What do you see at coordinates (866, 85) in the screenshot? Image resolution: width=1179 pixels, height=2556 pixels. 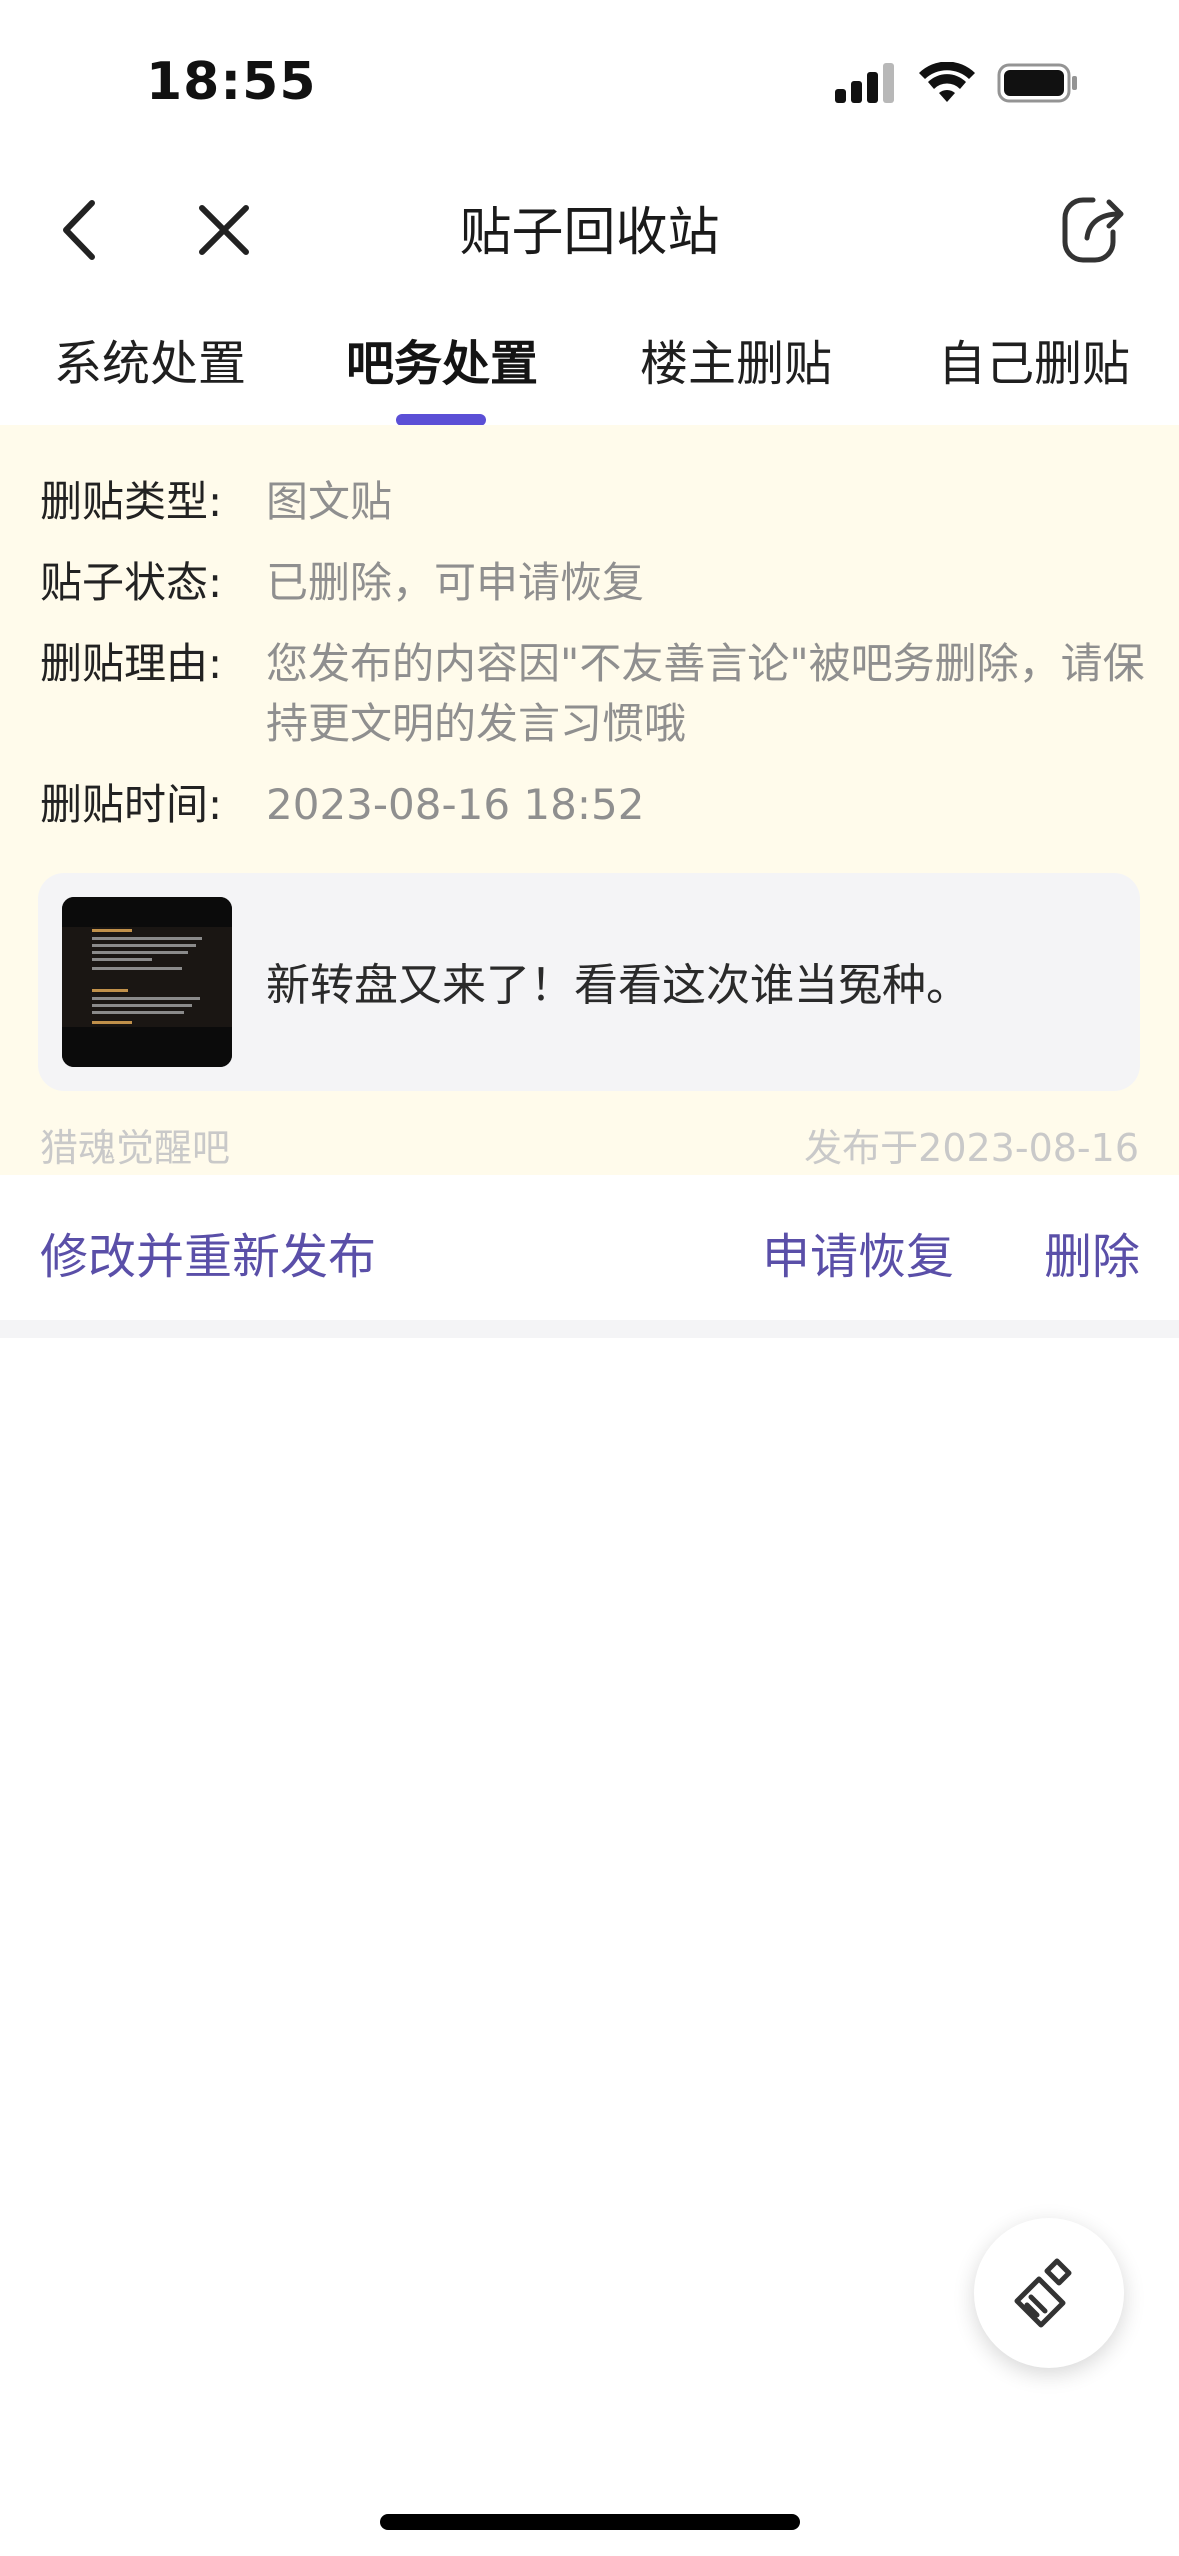 I see `cellular-signal-icon` at bounding box center [866, 85].